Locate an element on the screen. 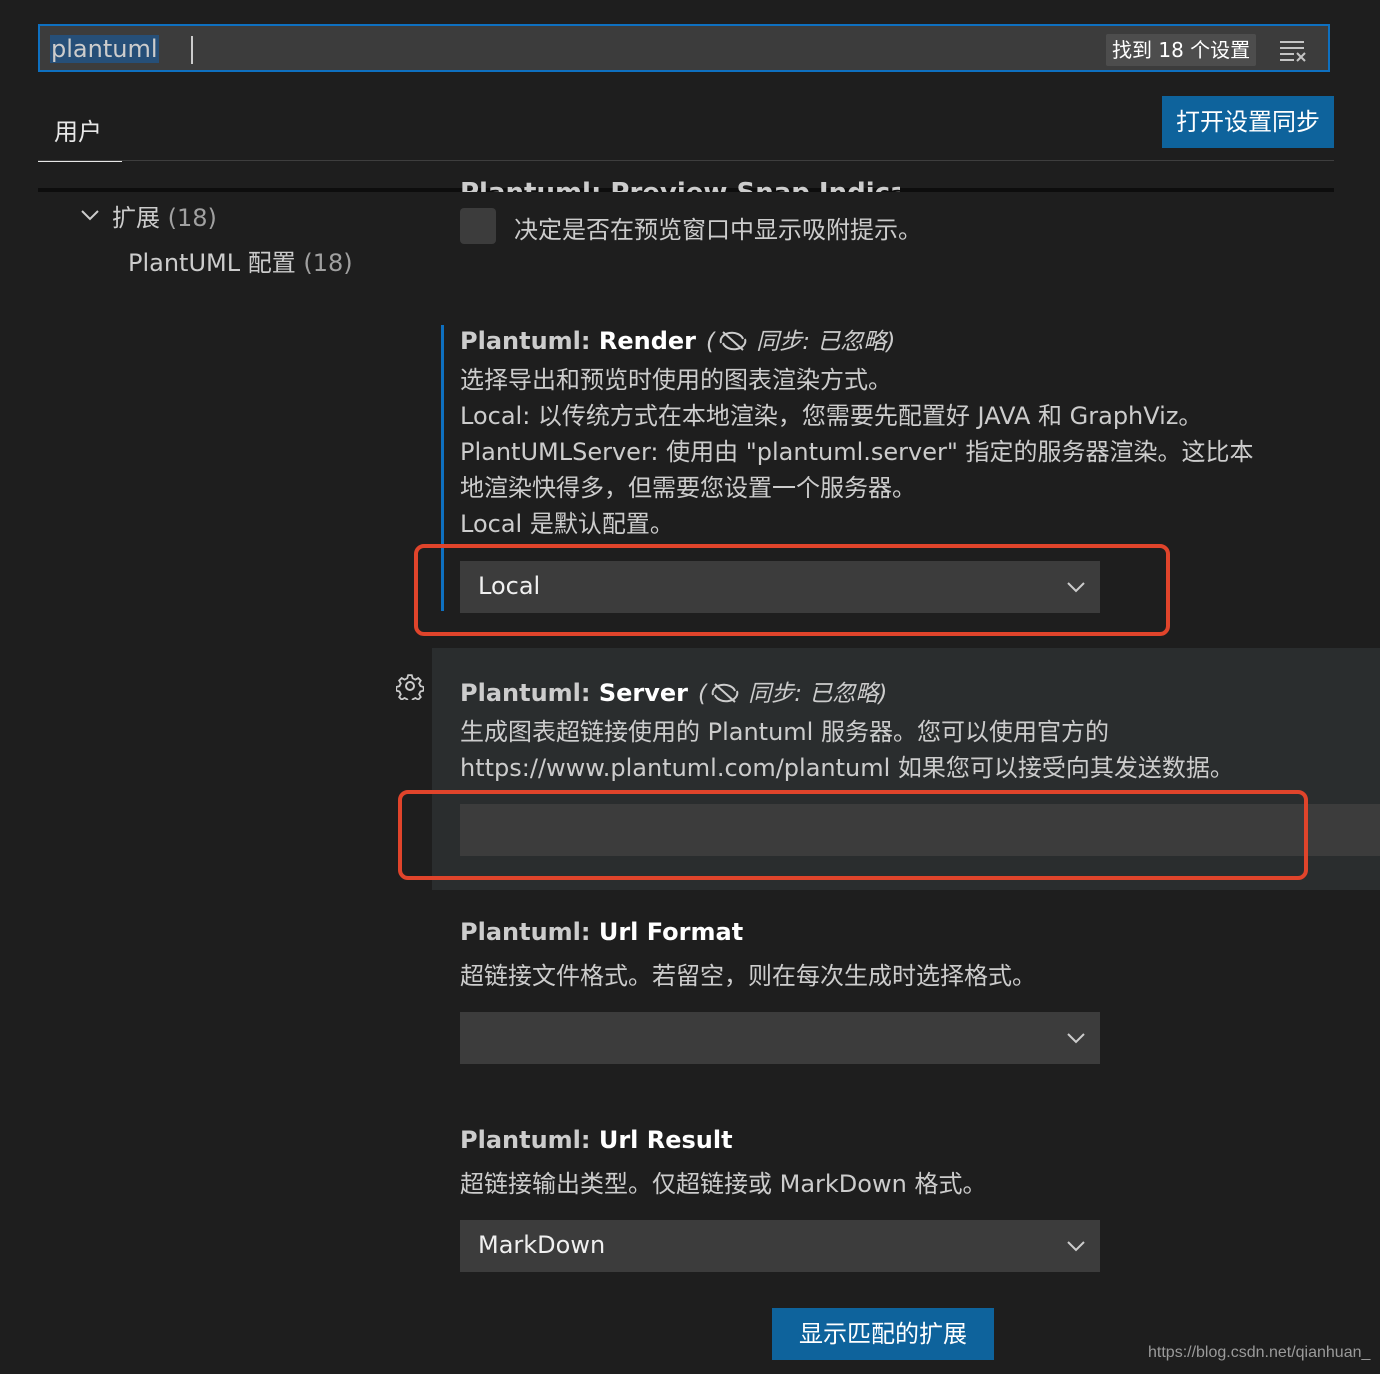 The width and height of the screenshot is (1380, 1374). url-result-dropdown-value: MarkDown is located at coordinates (542, 1245).